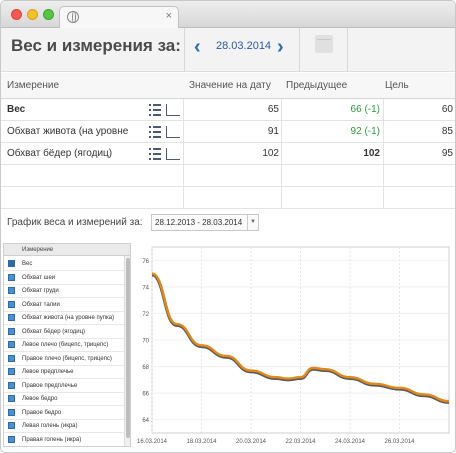  What do you see at coordinates (64, 291) in the screenshot?
I see `list-item: Обхват груди` at bounding box center [64, 291].